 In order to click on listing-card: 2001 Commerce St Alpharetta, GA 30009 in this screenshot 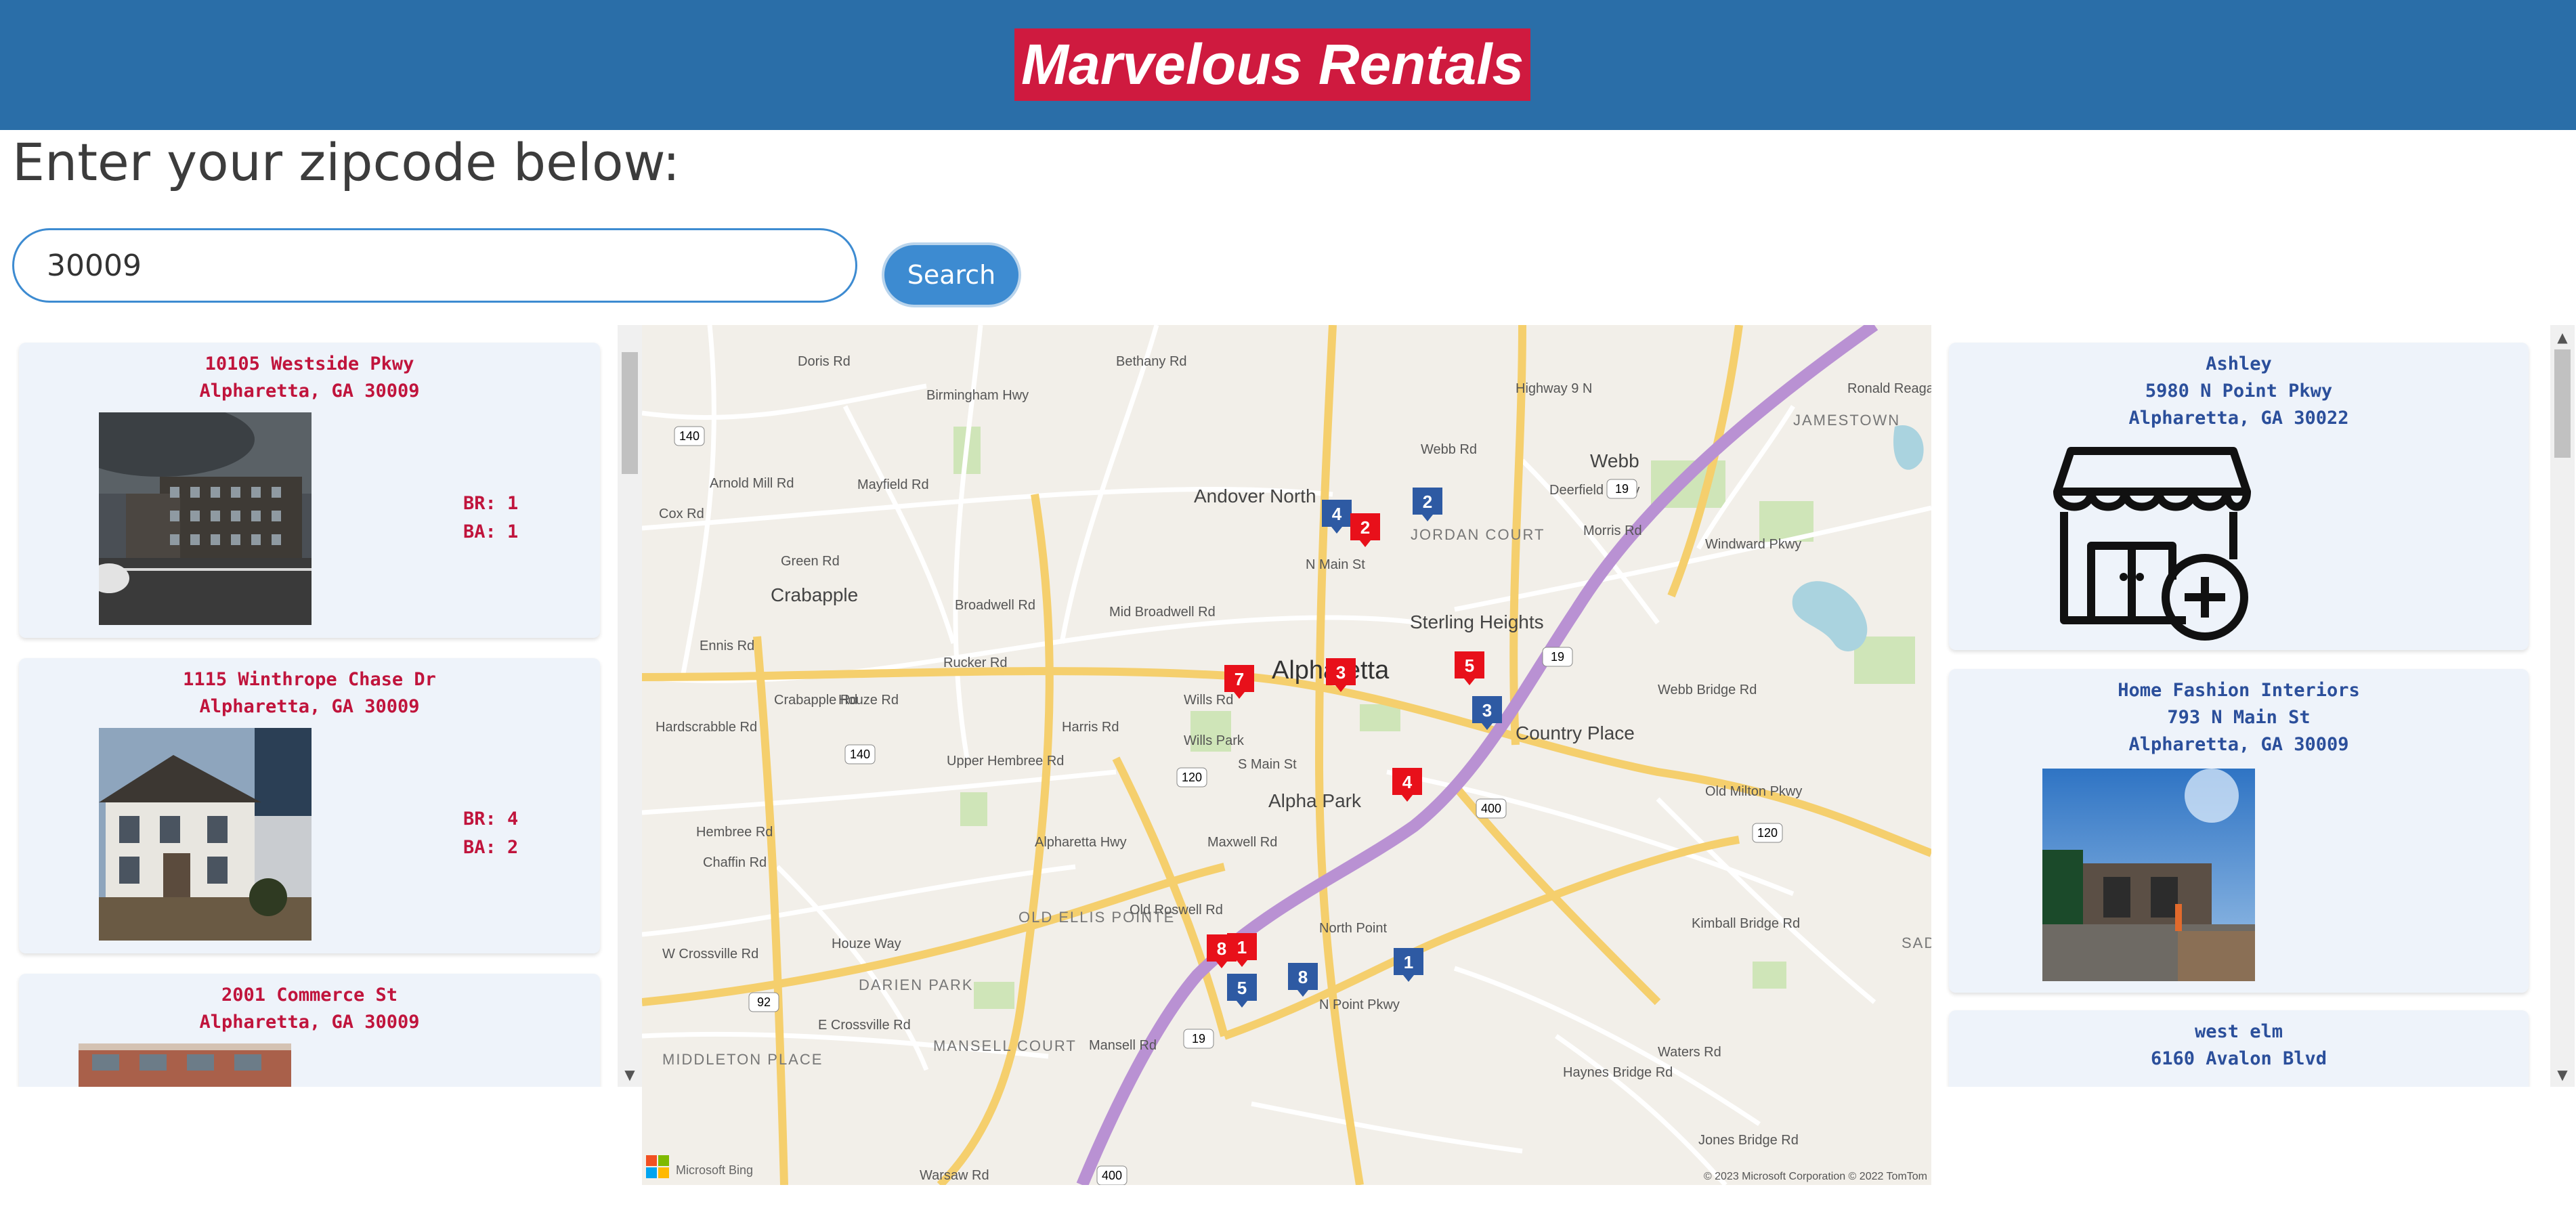, I will do `click(309, 1030)`.